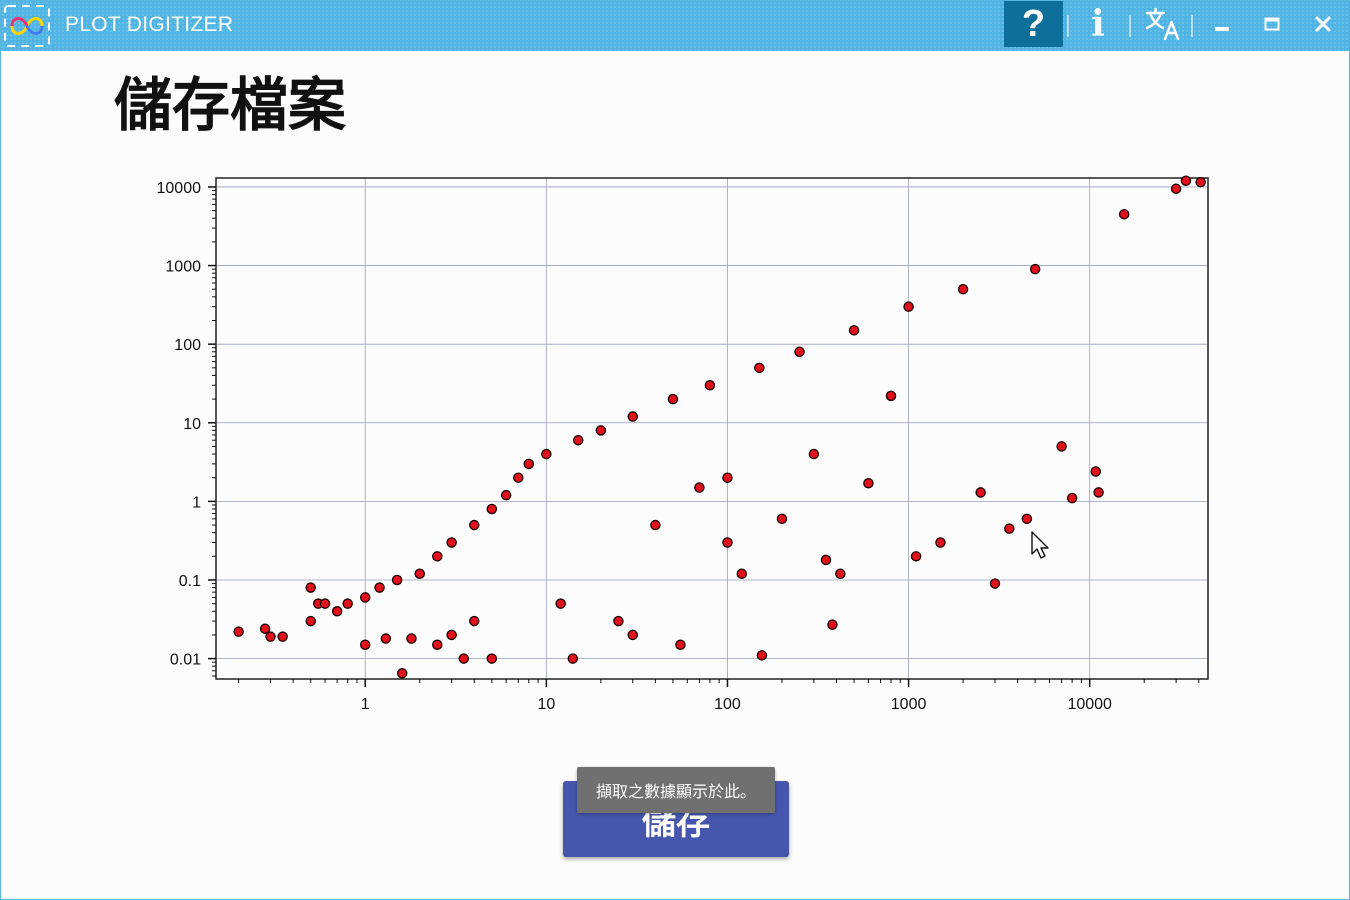 The image size is (1350, 900). Describe the element at coordinates (1163, 24) in the screenshot. I see `language-button` at that location.